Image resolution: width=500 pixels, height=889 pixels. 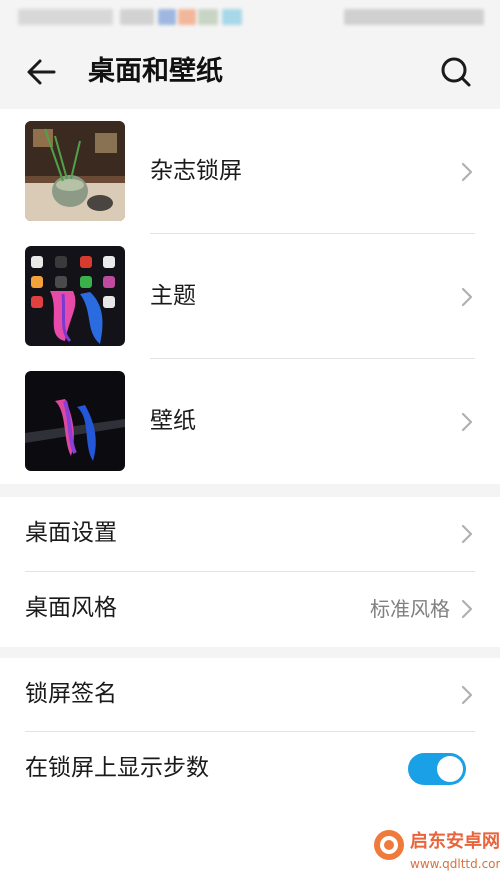 What do you see at coordinates (71, 694) in the screenshot?
I see `lockscreen-signature-label: 锁屏签名` at bounding box center [71, 694].